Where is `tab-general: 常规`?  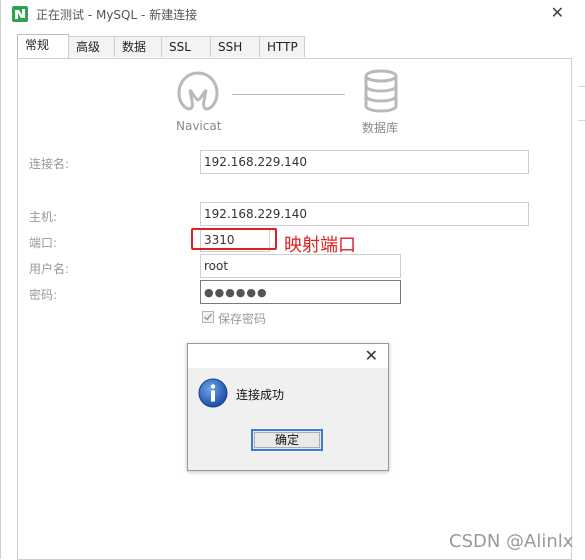
tab-general: 常规 is located at coordinates (43, 46).